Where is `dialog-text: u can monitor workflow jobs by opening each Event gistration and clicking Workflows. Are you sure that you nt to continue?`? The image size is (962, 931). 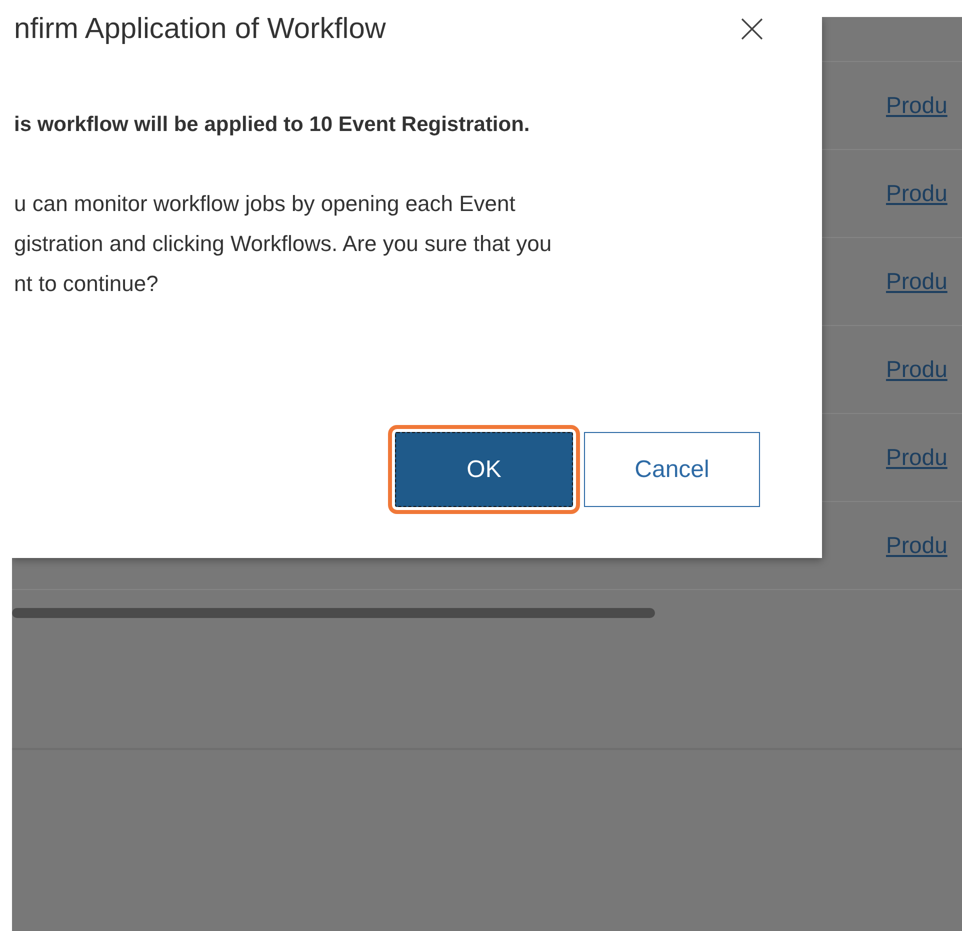 dialog-text: u can monitor workflow jobs by opening each Event gistration and clicking Workflows. Are you sure that you nt to continue? is located at coordinates (283, 244).